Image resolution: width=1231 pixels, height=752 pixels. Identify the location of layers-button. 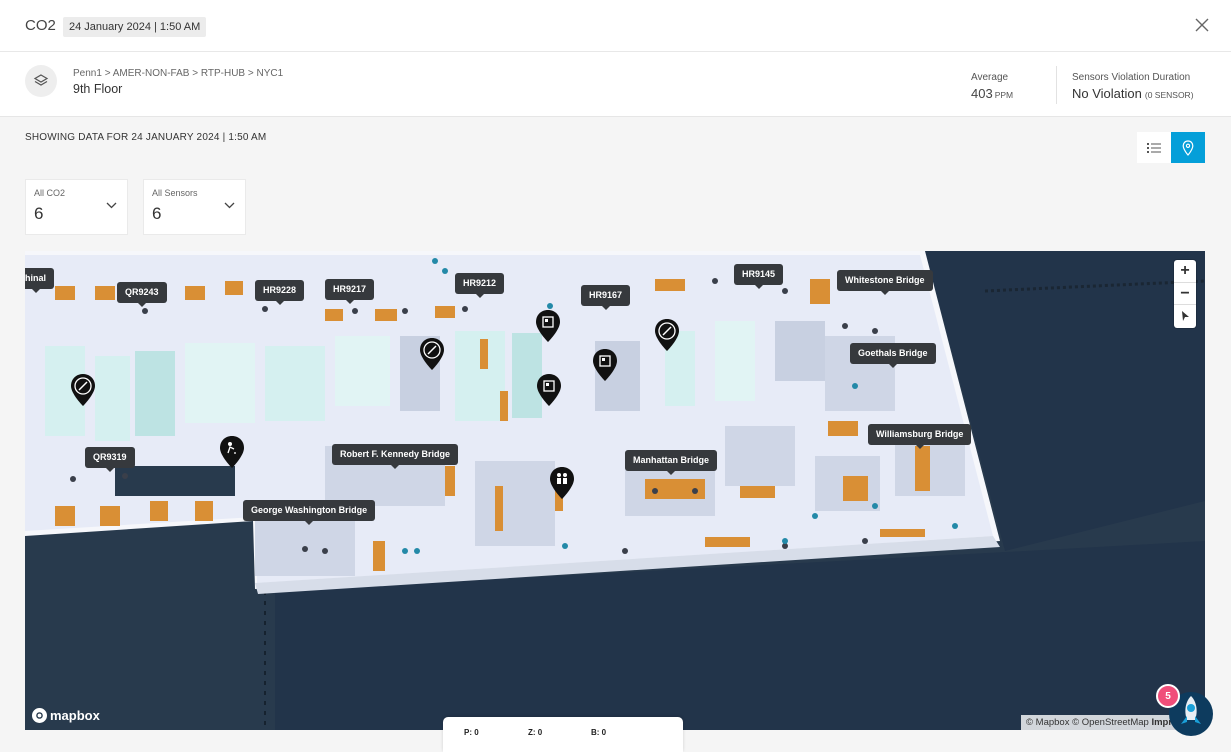
(41, 81).